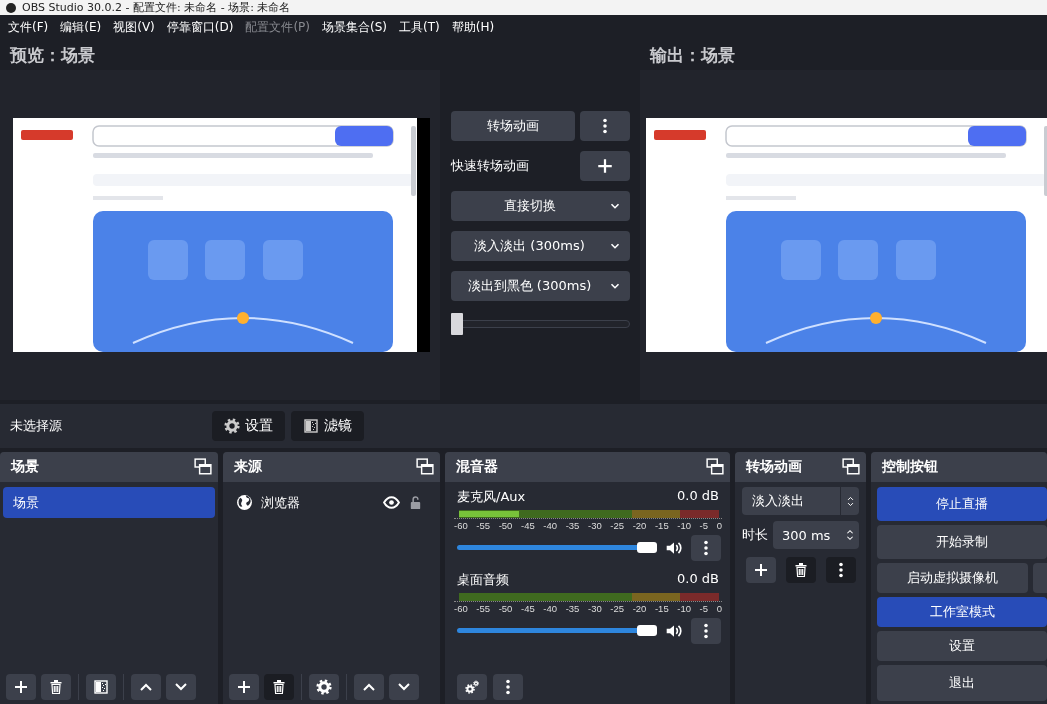  Describe the element at coordinates (248, 467) in the screenshot. I see `dock-title: 来源` at that location.